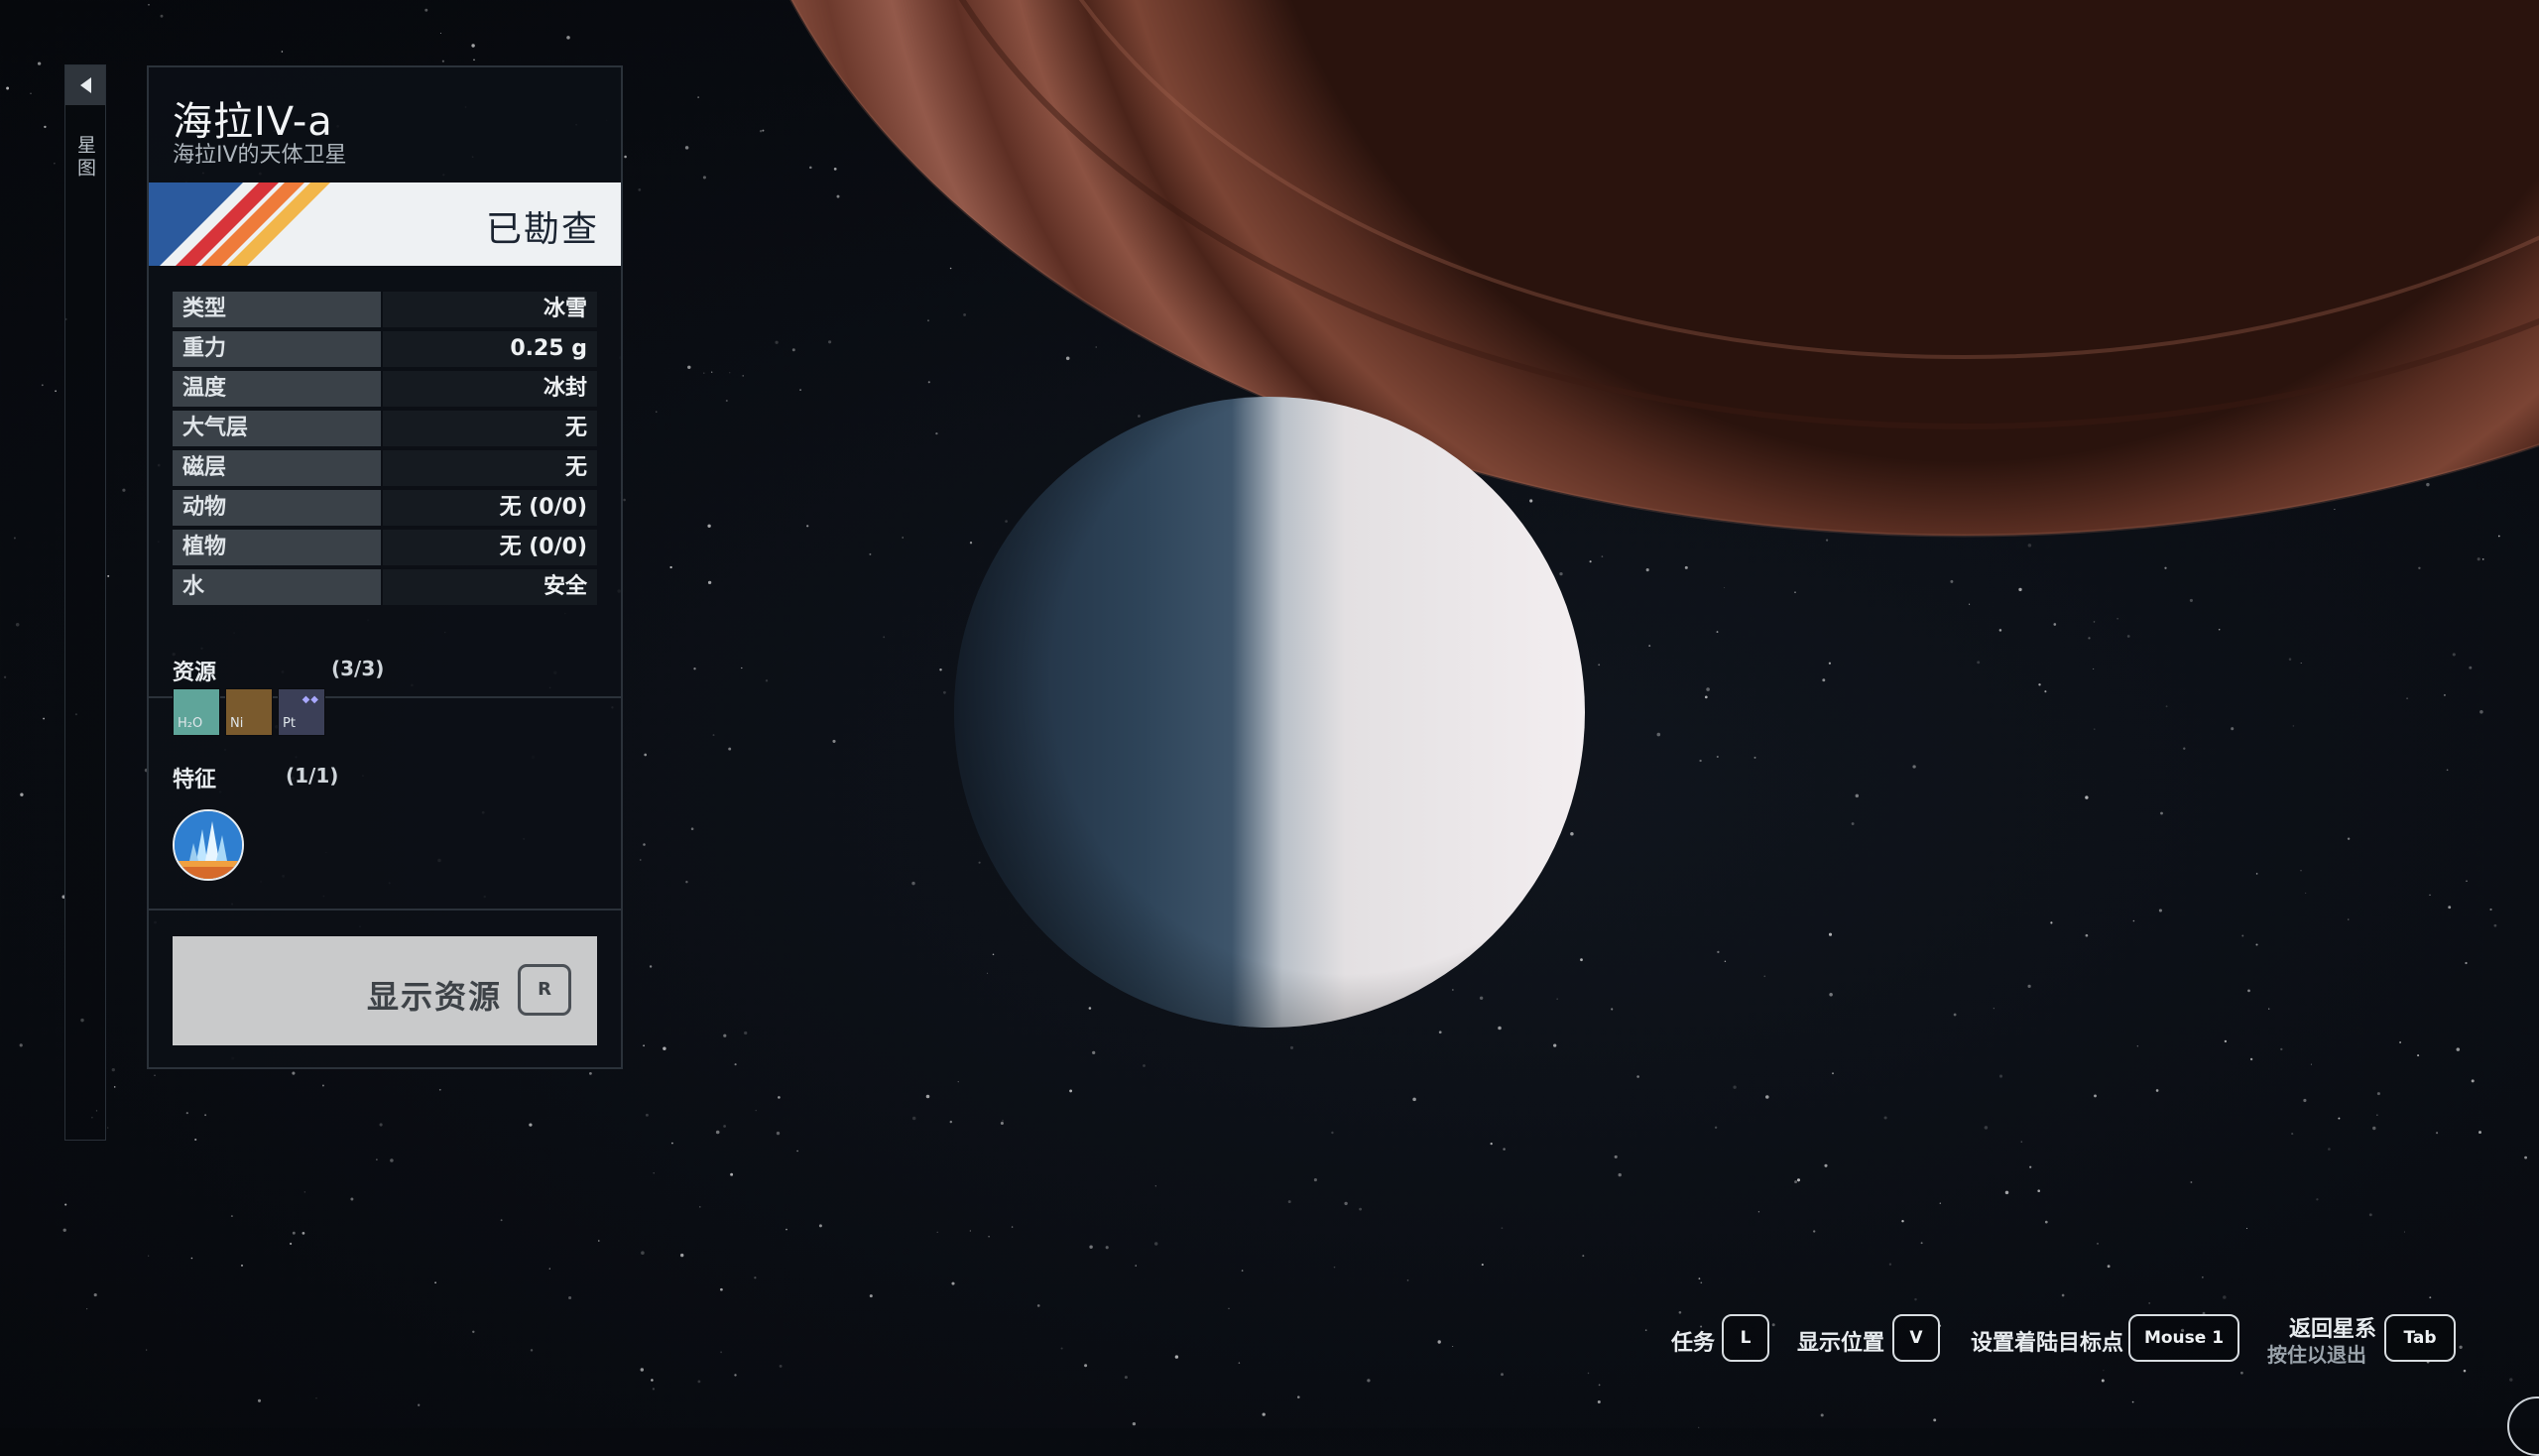  I want to click on property-value: 无 (0/0), so click(490, 547).